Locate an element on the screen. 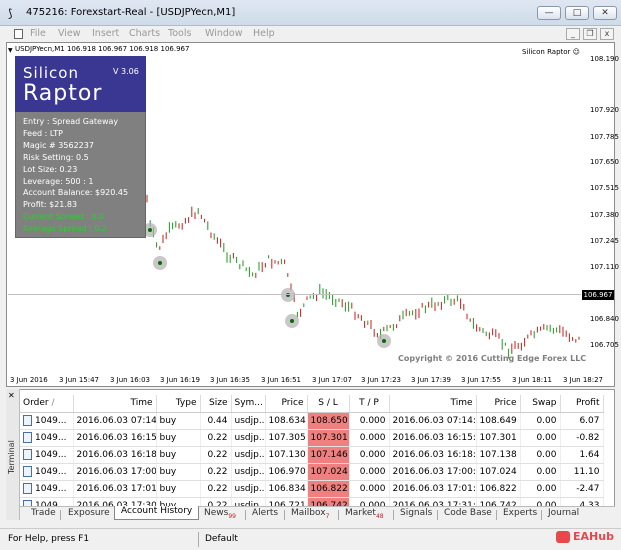  menu-view: View is located at coordinates (69, 33).